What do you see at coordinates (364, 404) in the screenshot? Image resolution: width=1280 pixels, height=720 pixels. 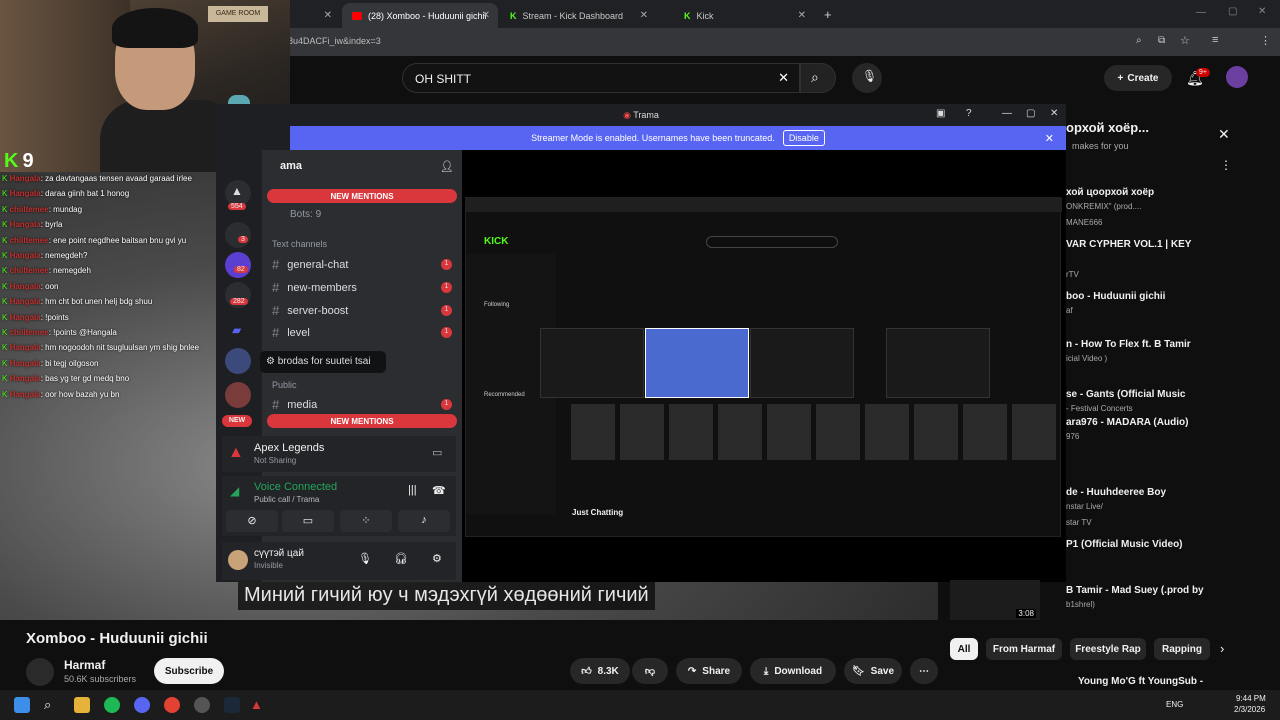 I see `channel-media: # media 1` at bounding box center [364, 404].